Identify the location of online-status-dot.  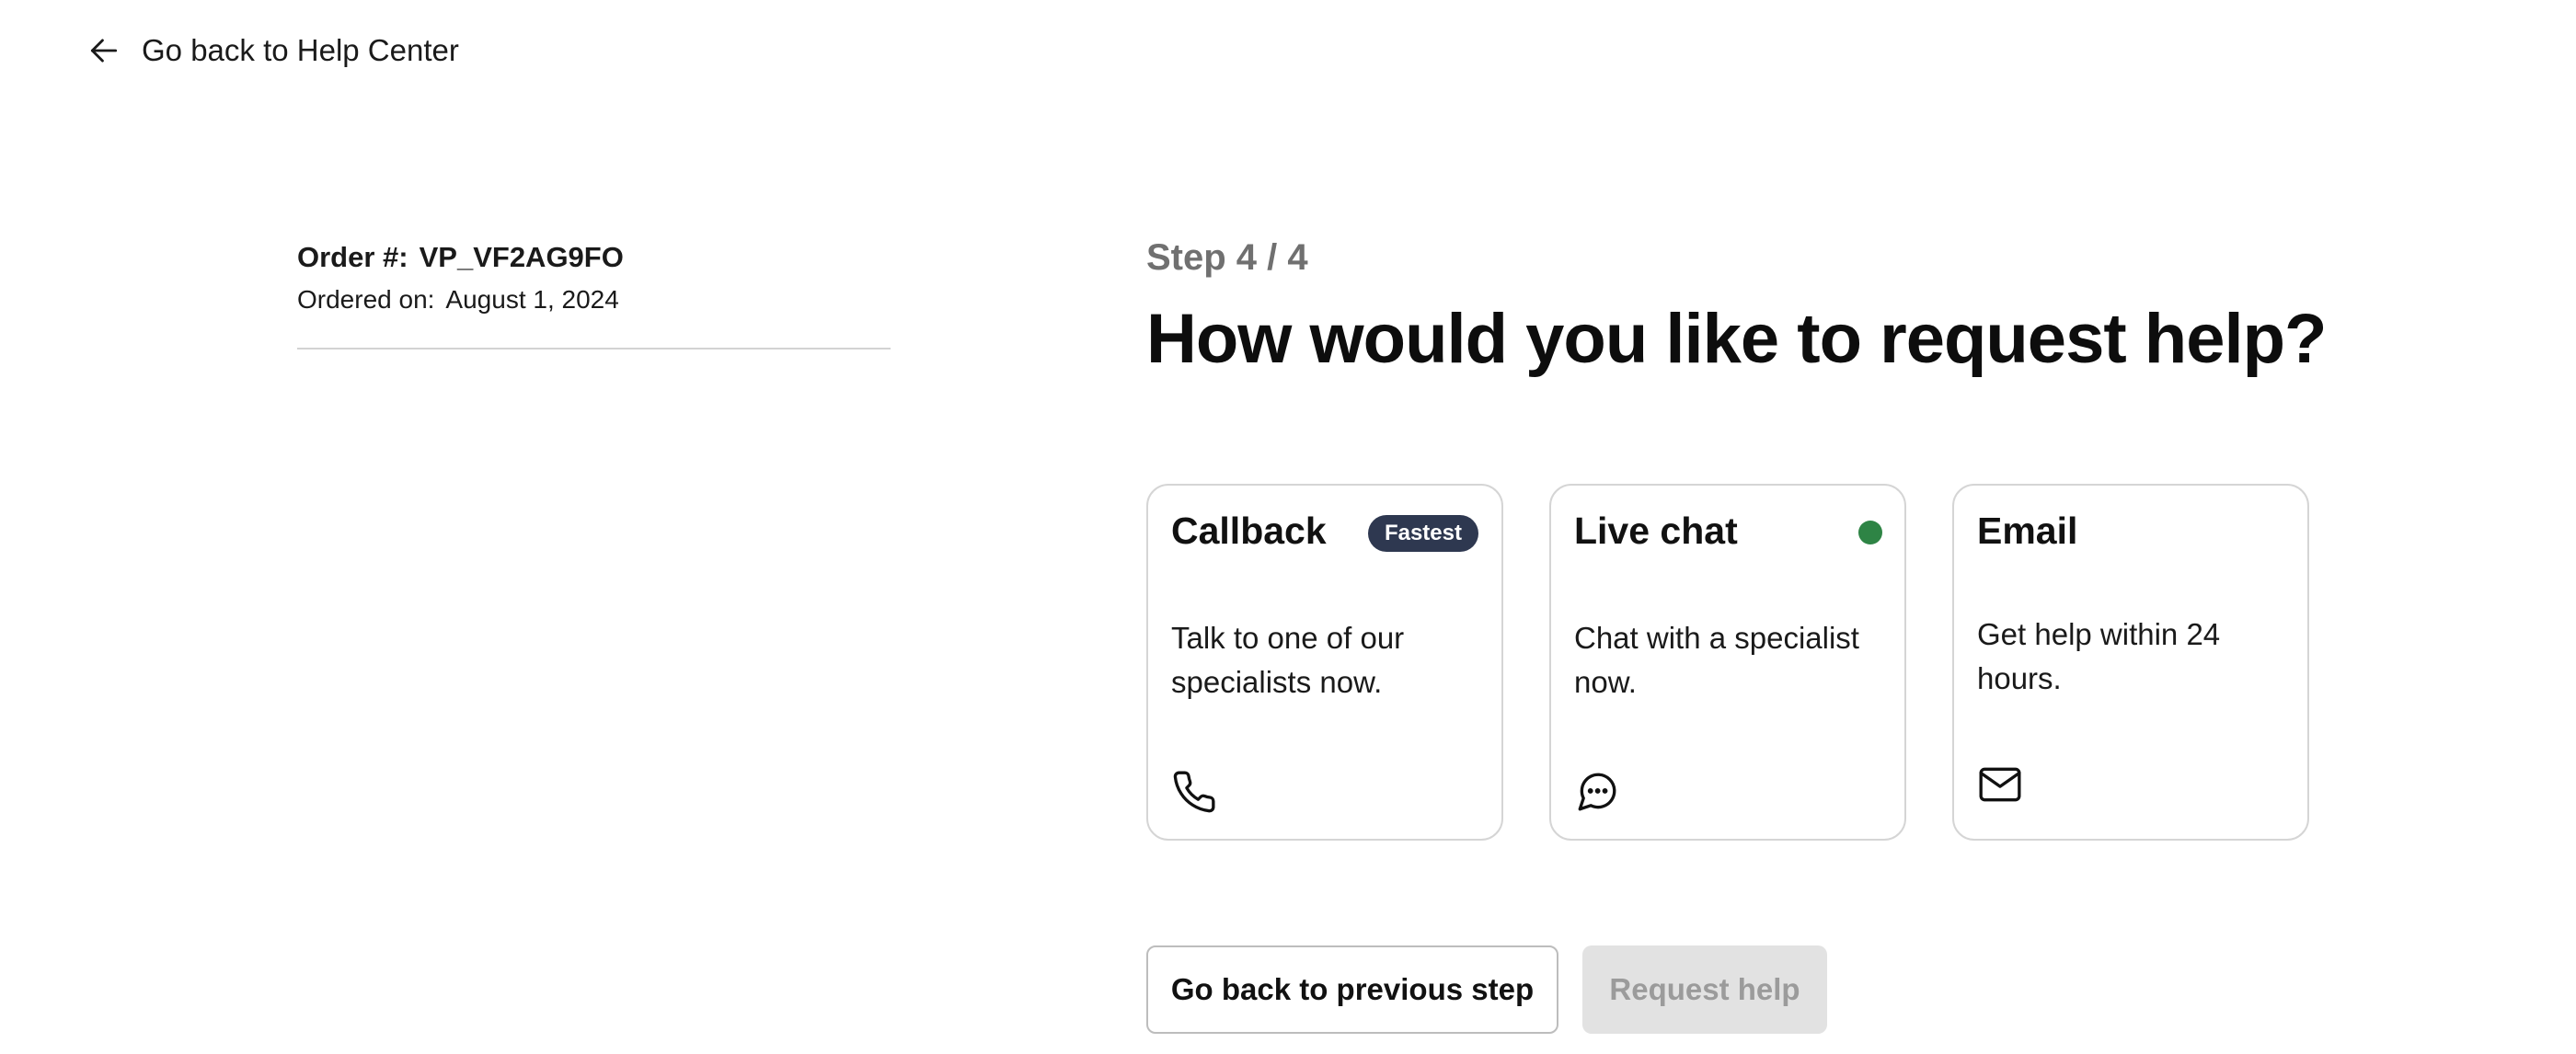
(1870, 532).